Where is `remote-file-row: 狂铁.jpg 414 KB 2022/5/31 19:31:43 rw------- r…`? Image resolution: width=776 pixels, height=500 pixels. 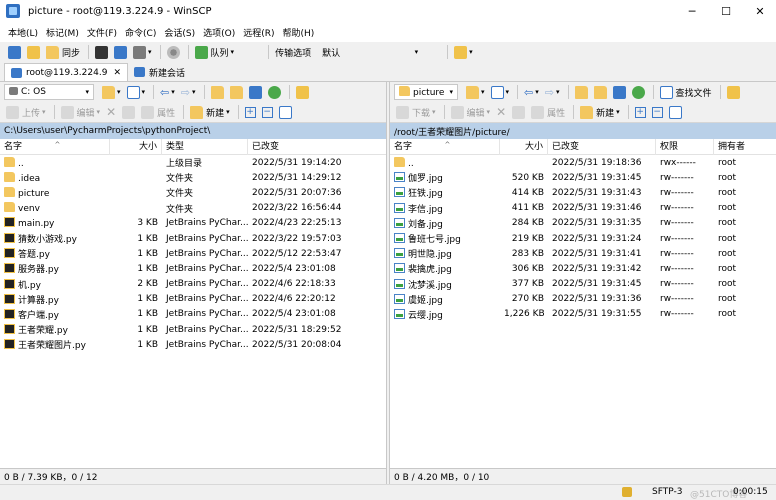 remote-file-row: 狂铁.jpg 414 KB 2022/5/31 19:31:43 rw------- r… is located at coordinates (583, 192).